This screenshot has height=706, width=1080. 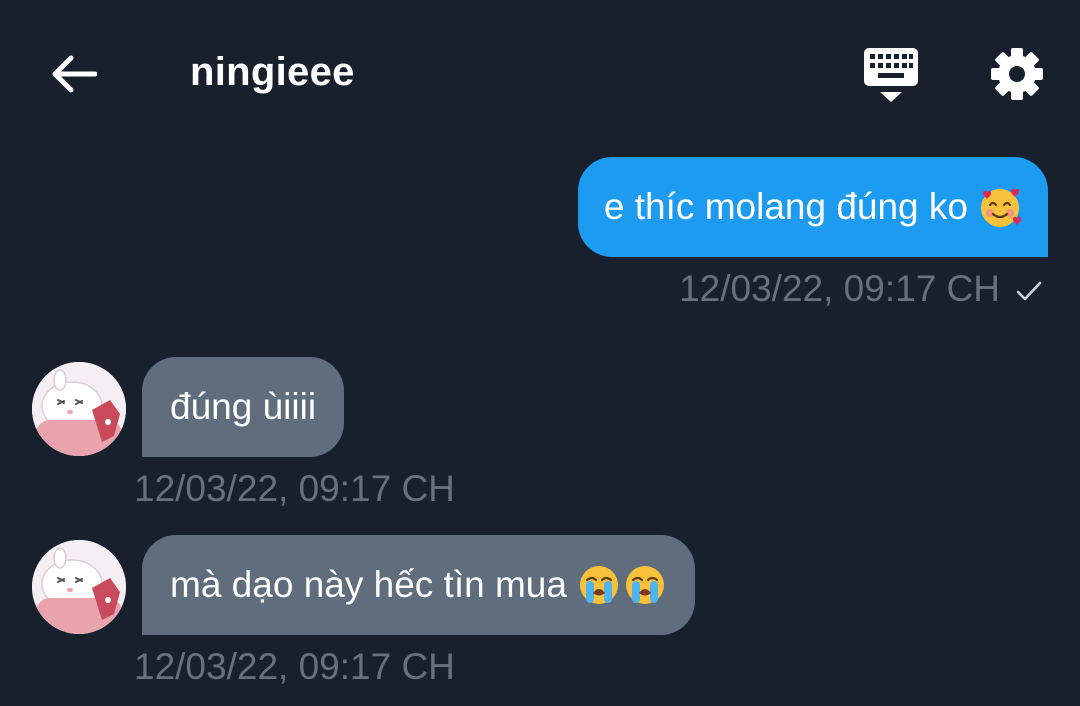 I want to click on incoming-message-bubble: mà dạo này hếc tìn mua, so click(x=418, y=585).